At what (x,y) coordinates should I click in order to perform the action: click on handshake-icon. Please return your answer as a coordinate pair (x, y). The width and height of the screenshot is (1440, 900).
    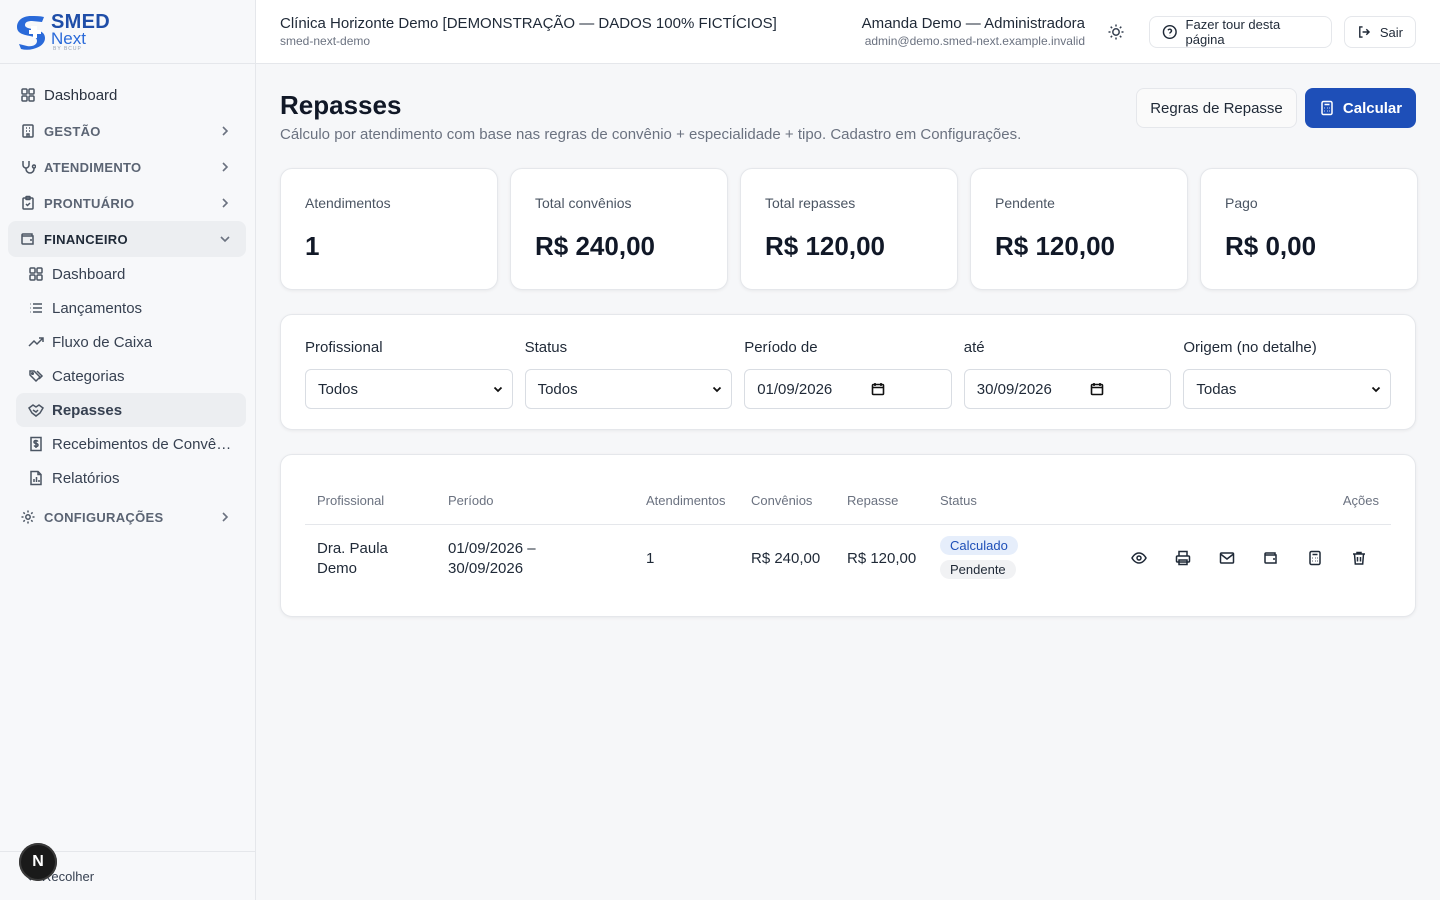
    Looking at the image, I should click on (36, 410).